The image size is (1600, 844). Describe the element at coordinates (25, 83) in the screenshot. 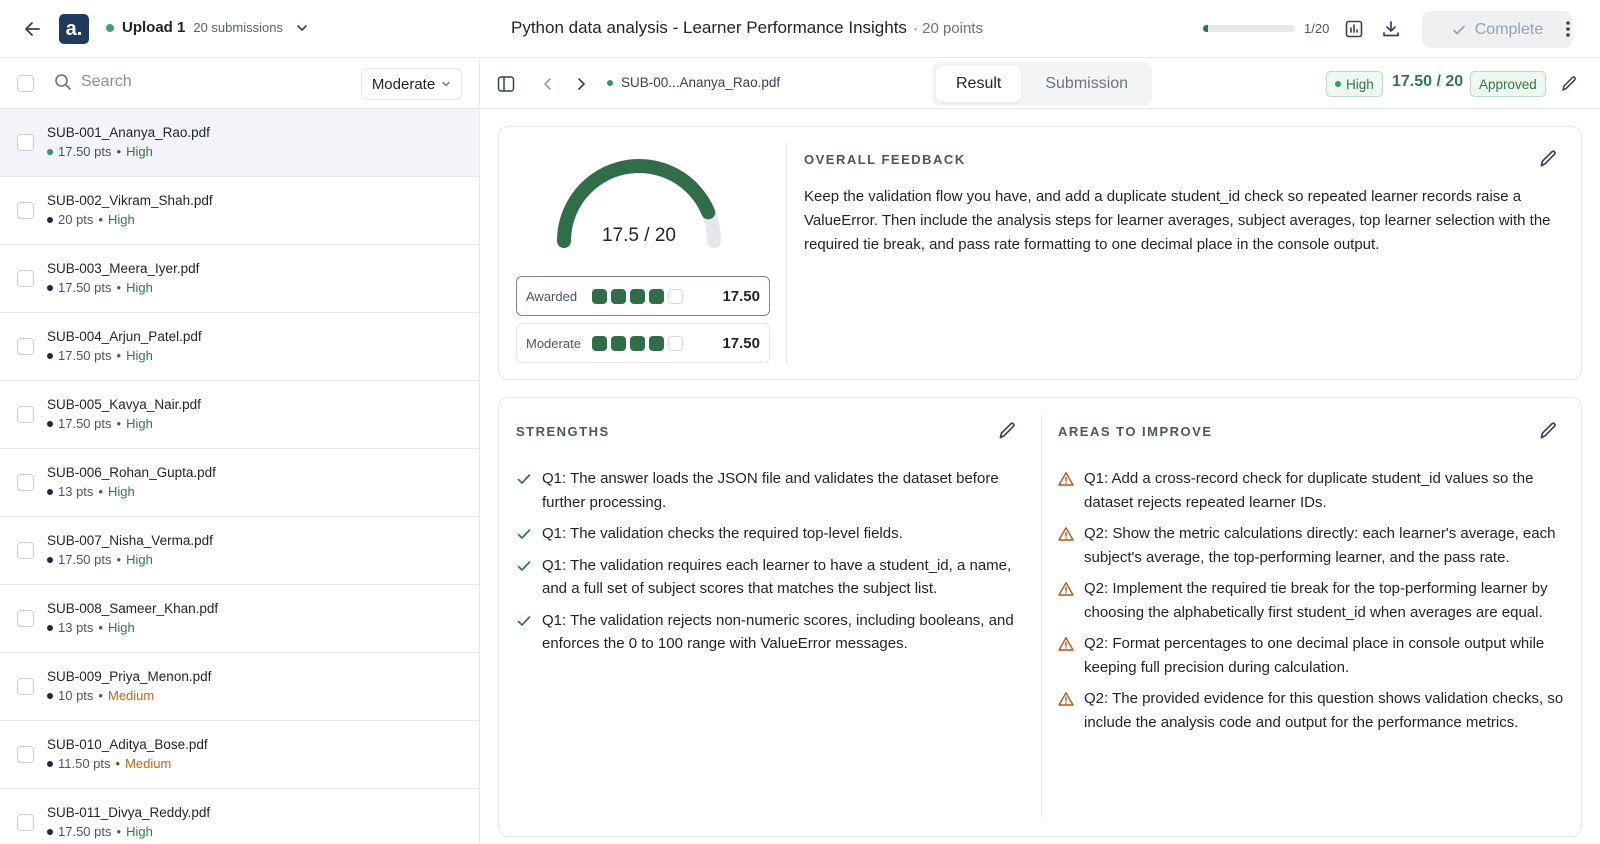

I see `select-all-checkbox` at that location.